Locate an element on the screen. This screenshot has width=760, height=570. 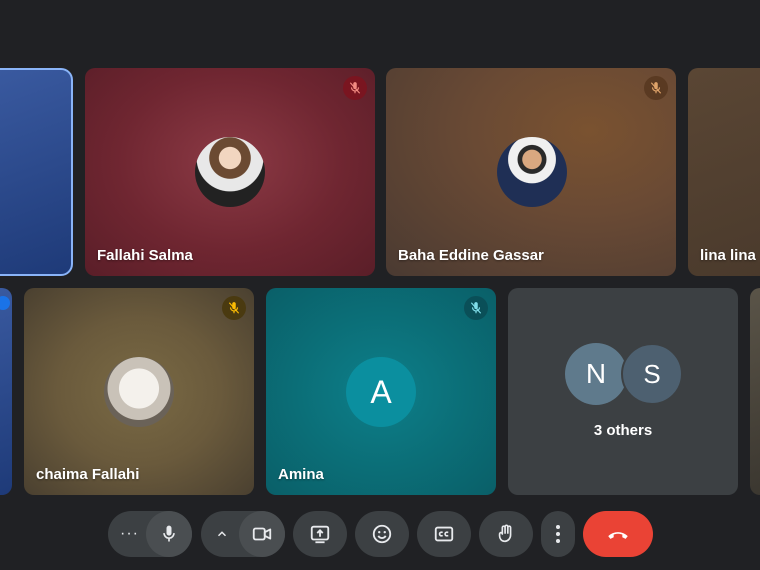
participant-tile-baha-eddine-gassar: Baha Eddine Gassar is located at coordinates (531, 172).